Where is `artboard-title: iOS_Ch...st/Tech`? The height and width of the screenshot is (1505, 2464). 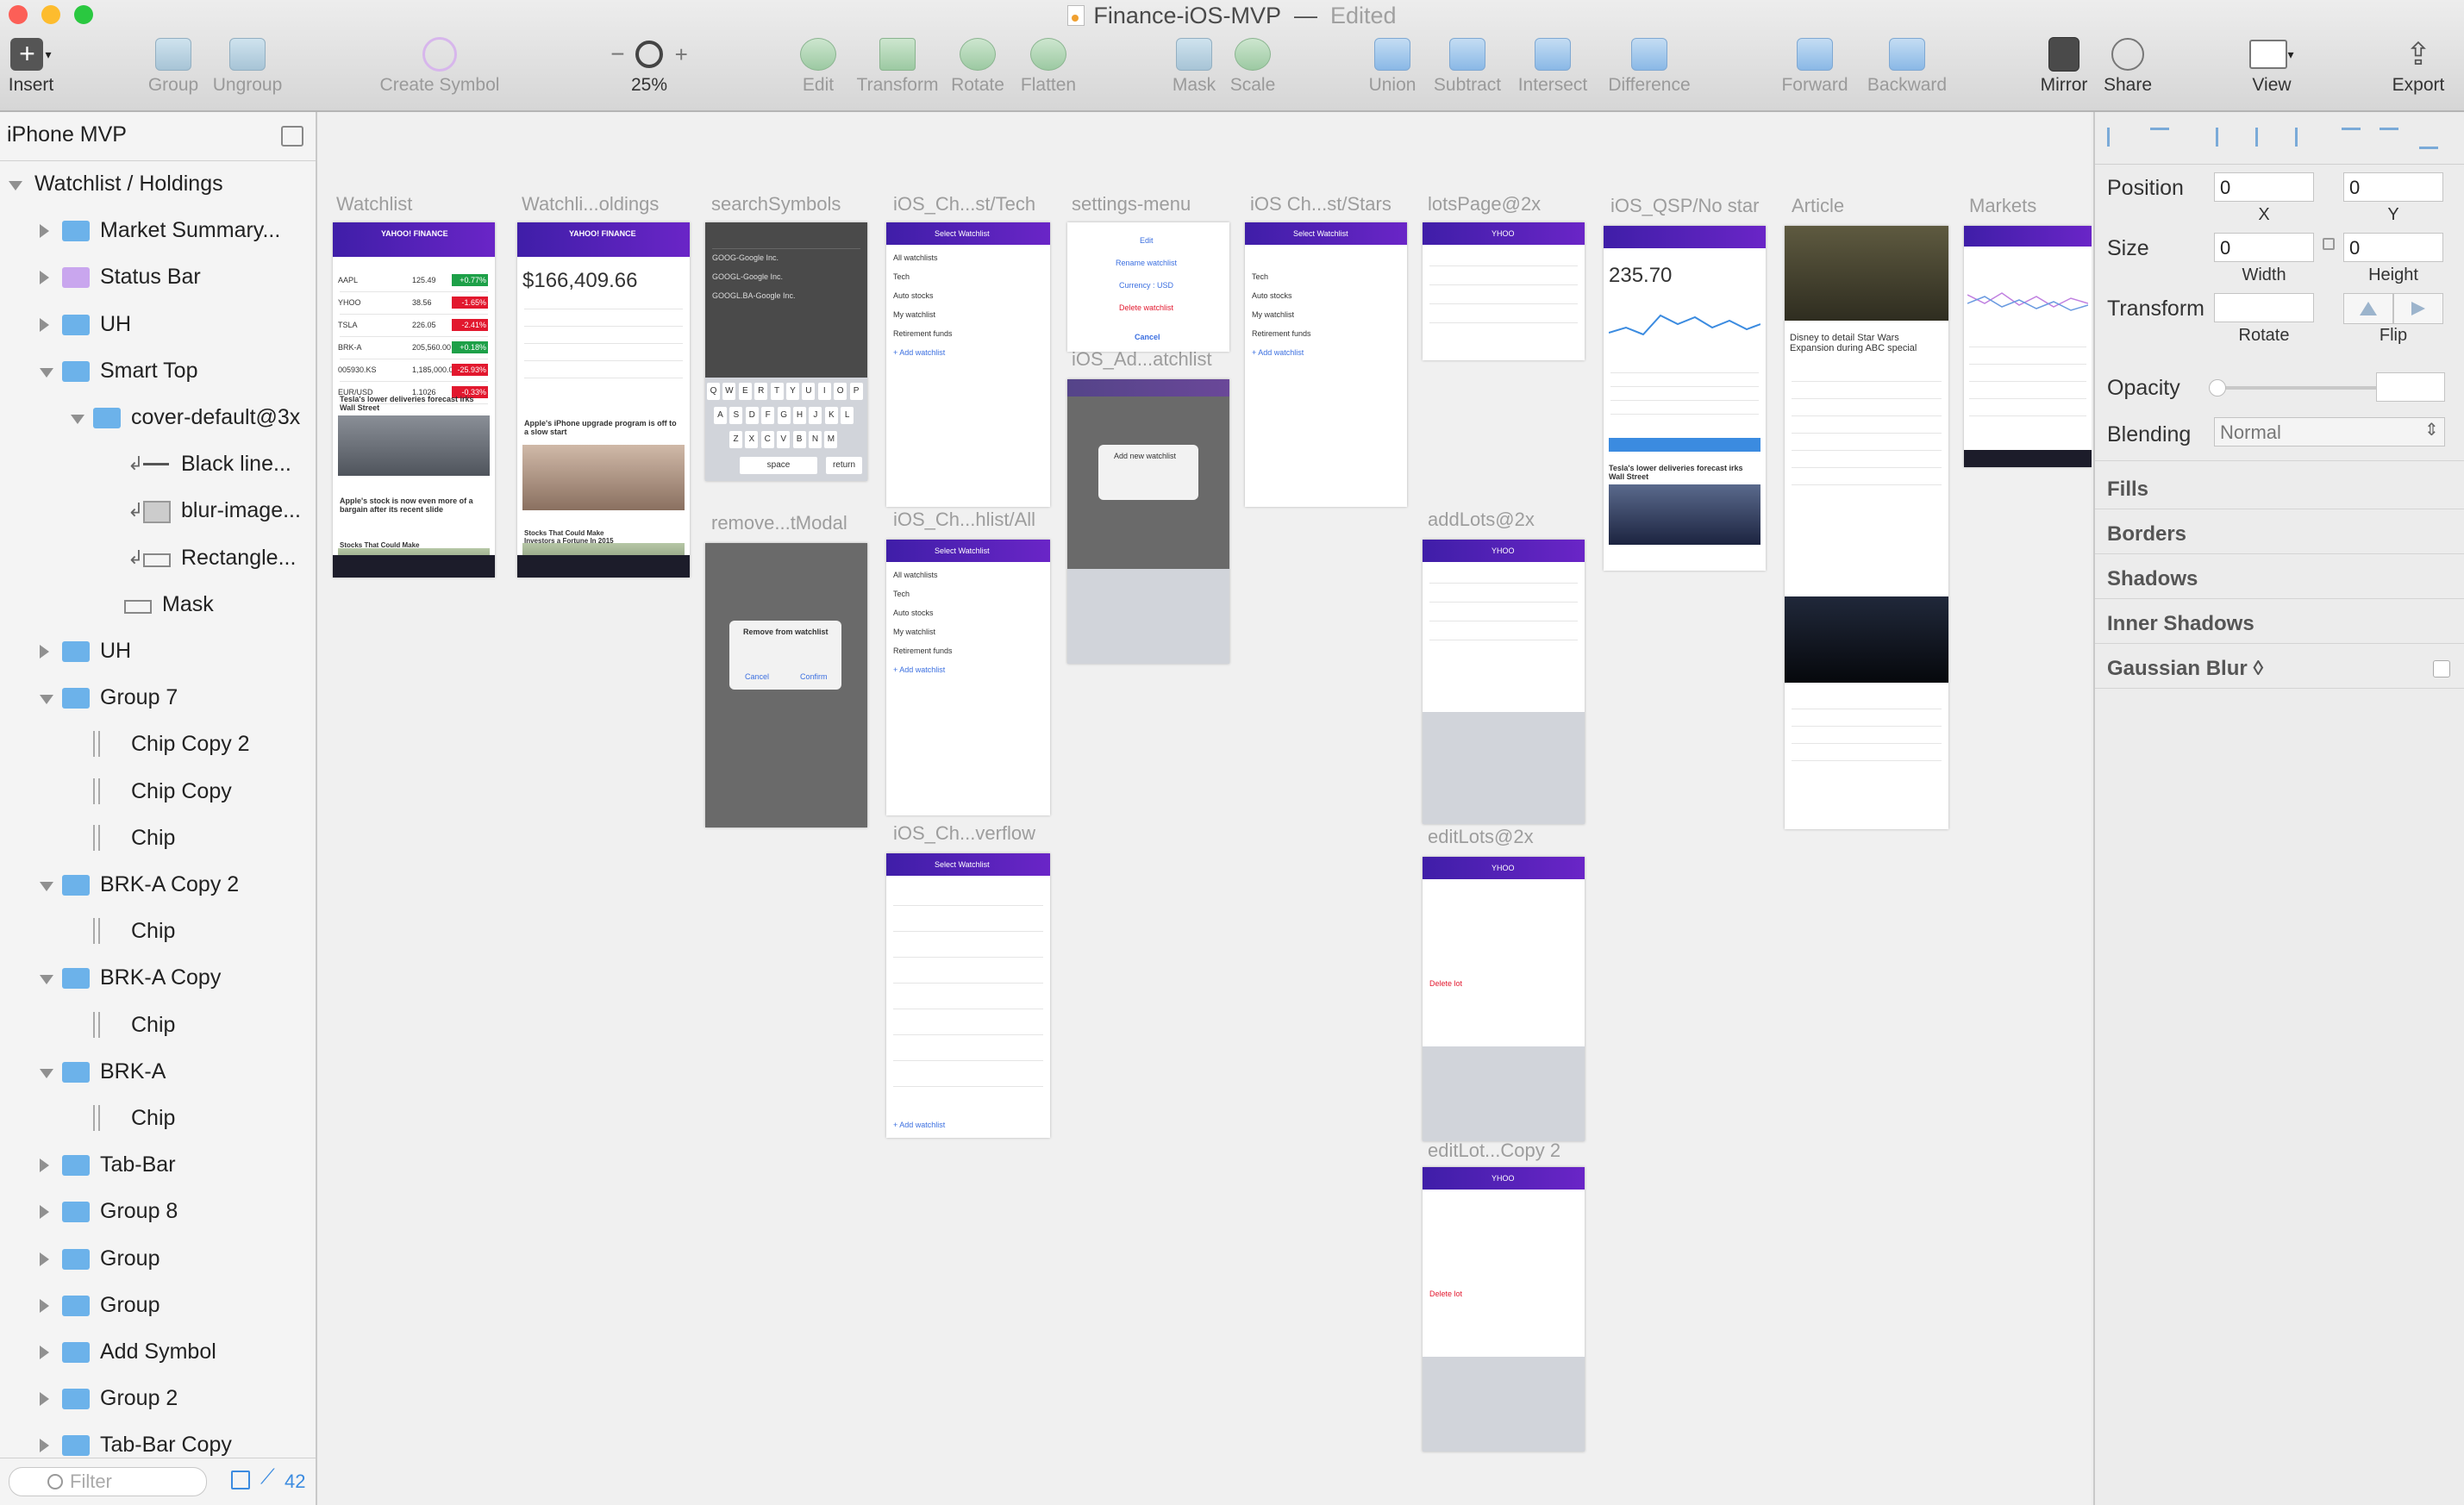
artboard-title: iOS_Ch...st/Tech is located at coordinates (964, 204).